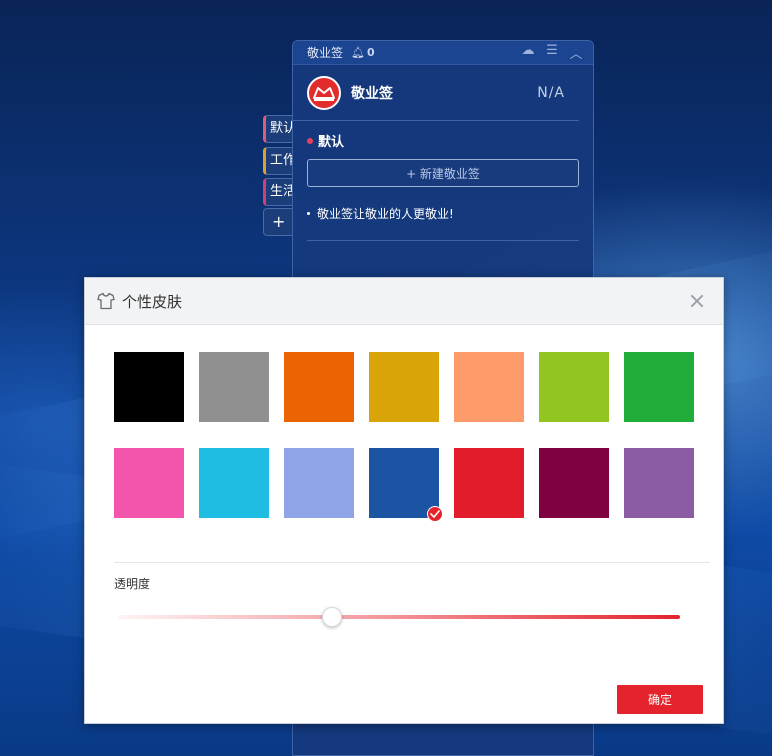 Image resolution: width=772 pixels, height=756 pixels. What do you see at coordinates (310, 140) in the screenshot?
I see `folder-dot-icon` at bounding box center [310, 140].